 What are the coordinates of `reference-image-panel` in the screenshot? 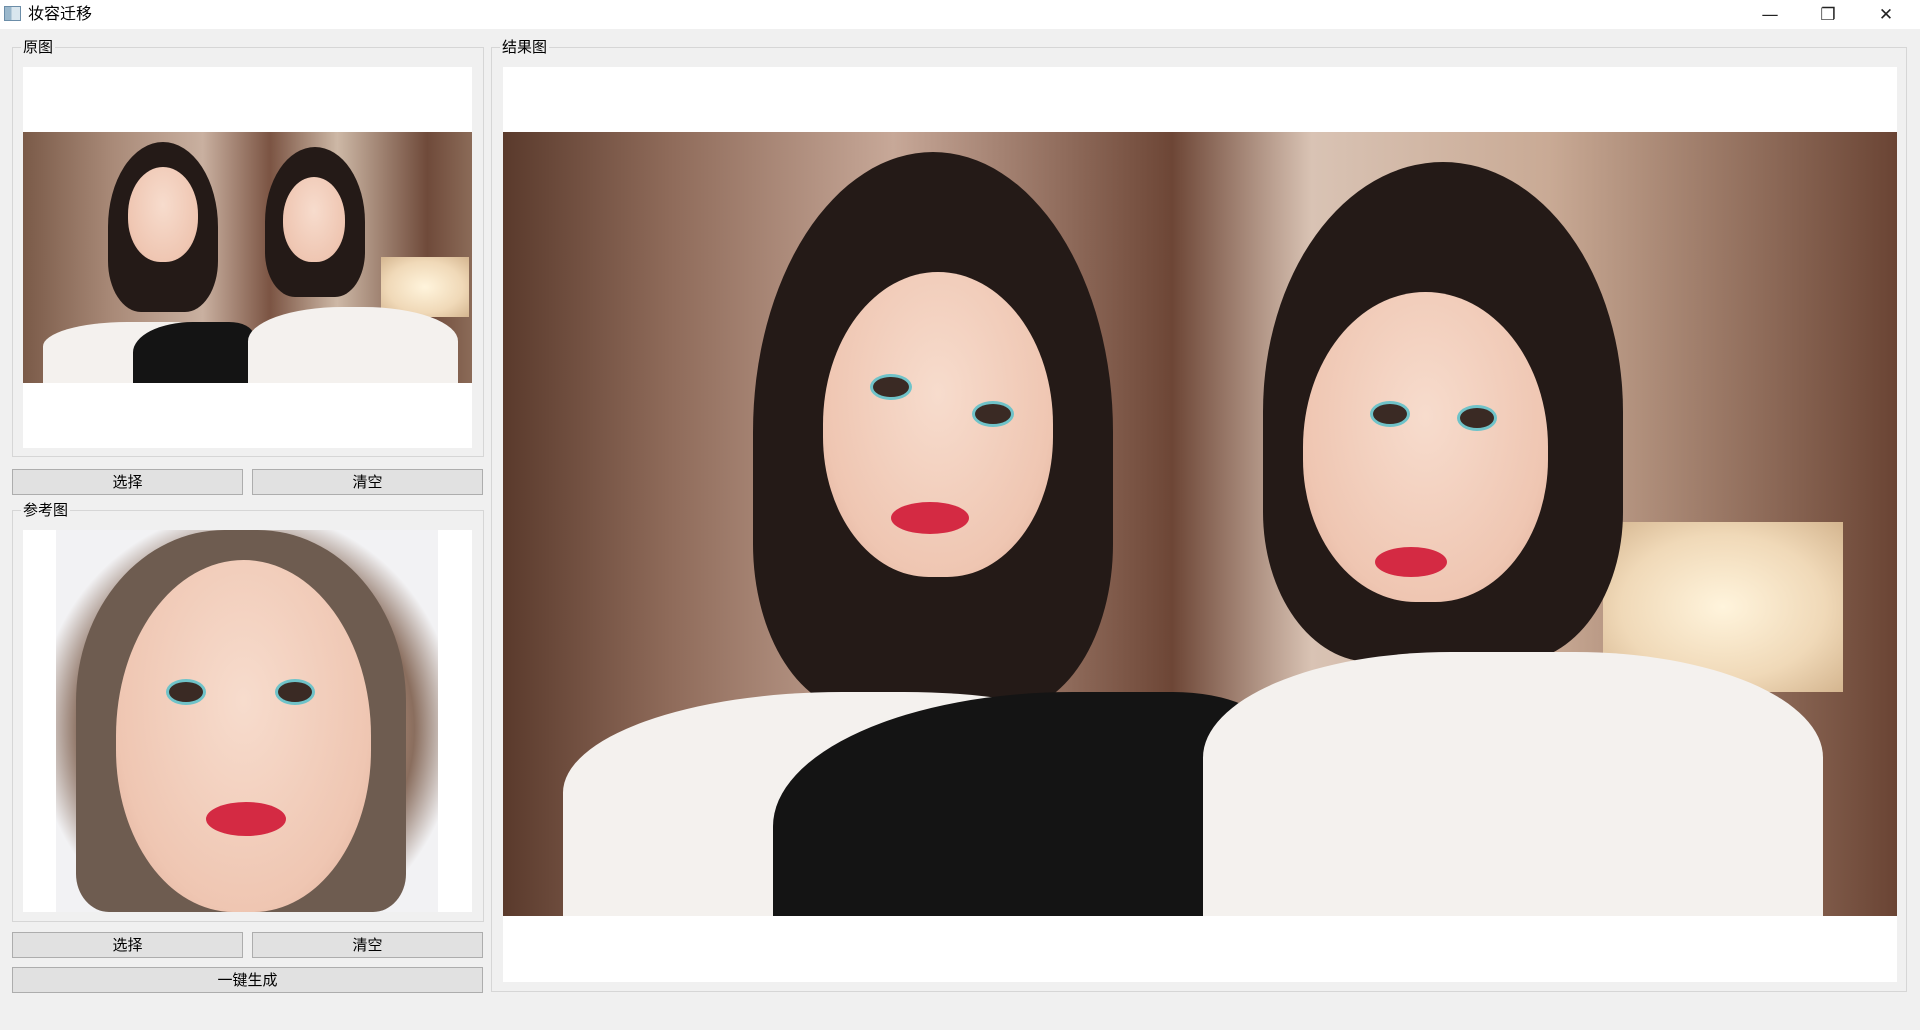 It's located at (247, 721).